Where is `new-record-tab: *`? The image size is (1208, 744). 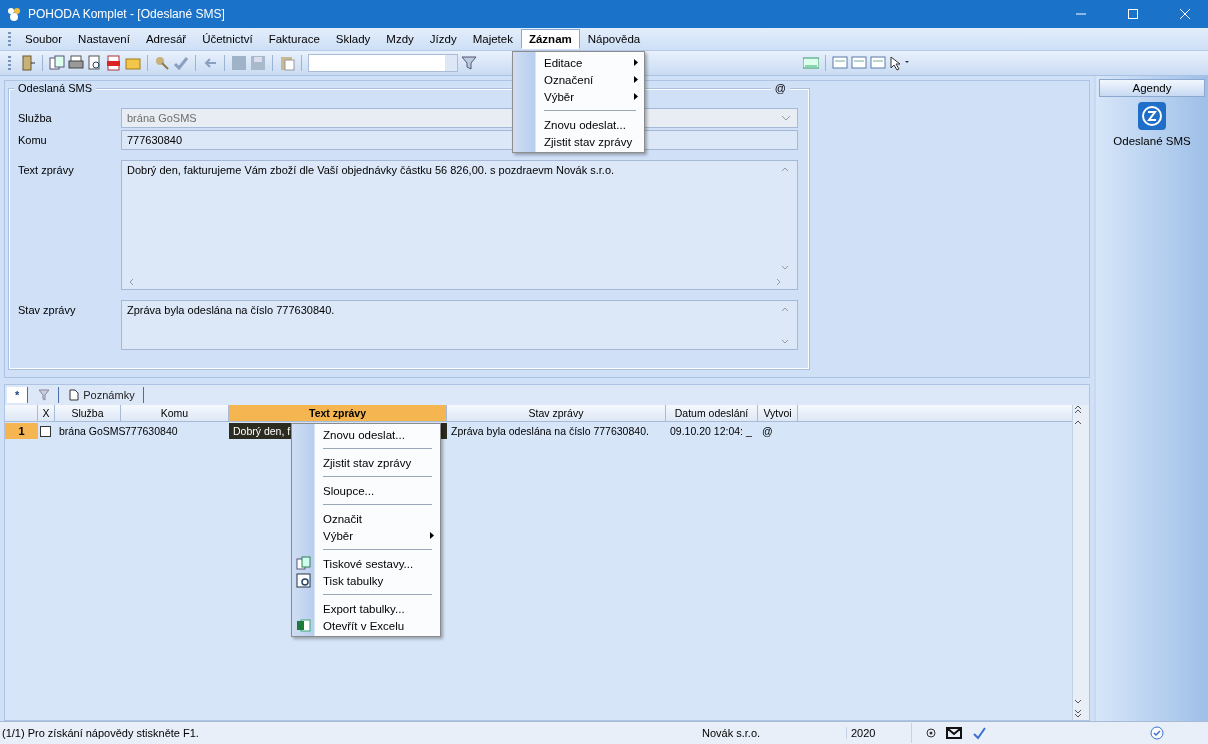
new-record-tab: * is located at coordinates (18, 395).